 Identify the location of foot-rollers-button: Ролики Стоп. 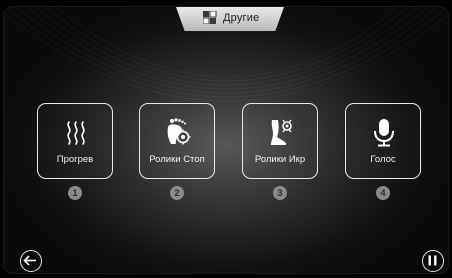
(177, 141).